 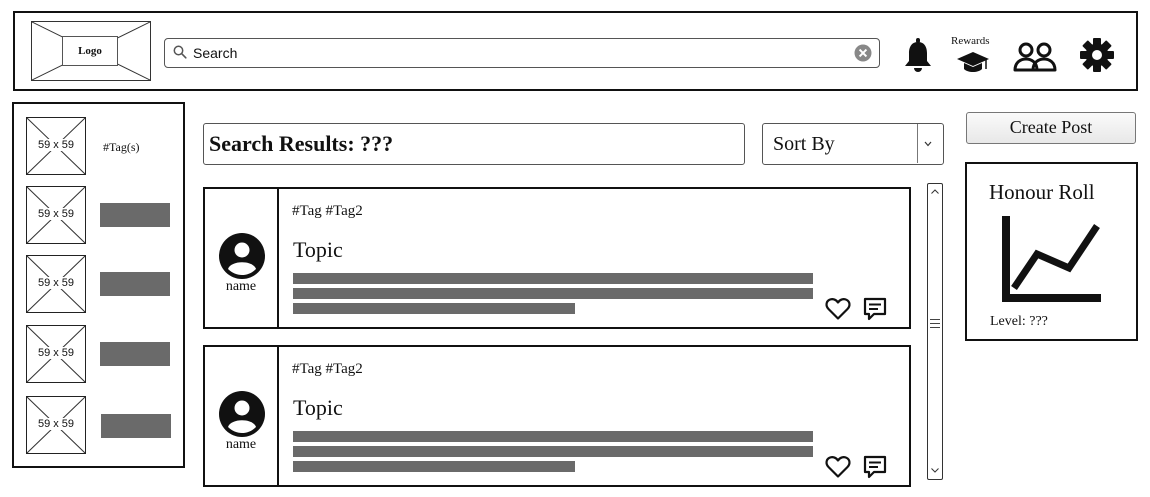 I want to click on results-title-box: Search Results: ???, so click(x=474, y=144).